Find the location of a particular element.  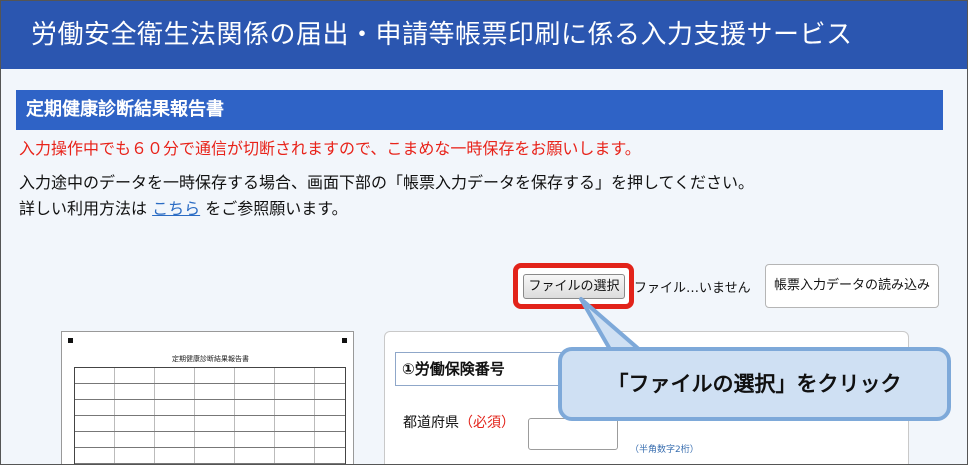

timeout-warning: 入力操作中でも６０分で通信が切断されますので、こまめな一時保存をお願いします。 is located at coordinates (330, 148).